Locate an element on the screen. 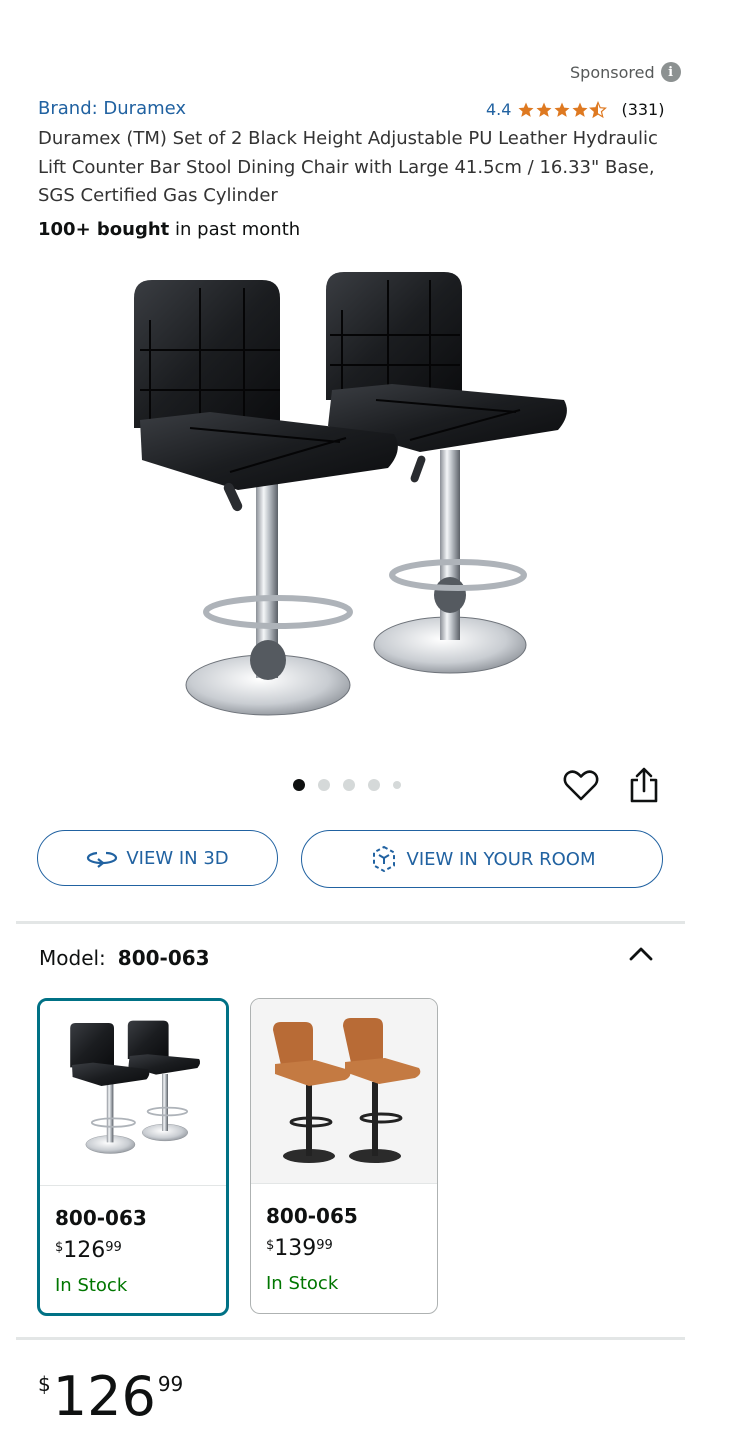  view-in-your-room-button: VIEW IN YOUR ROOM is located at coordinates (482, 859).